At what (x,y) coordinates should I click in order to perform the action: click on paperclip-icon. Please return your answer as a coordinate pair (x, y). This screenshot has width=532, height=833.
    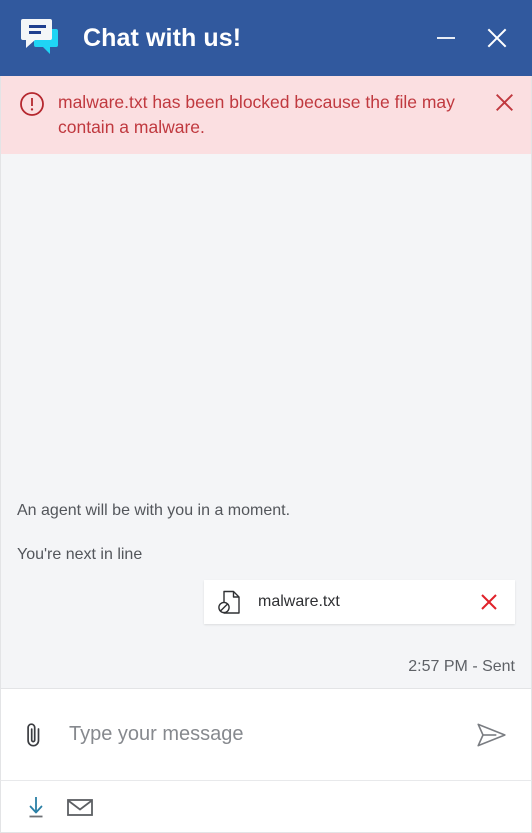
    Looking at the image, I should click on (34, 735).